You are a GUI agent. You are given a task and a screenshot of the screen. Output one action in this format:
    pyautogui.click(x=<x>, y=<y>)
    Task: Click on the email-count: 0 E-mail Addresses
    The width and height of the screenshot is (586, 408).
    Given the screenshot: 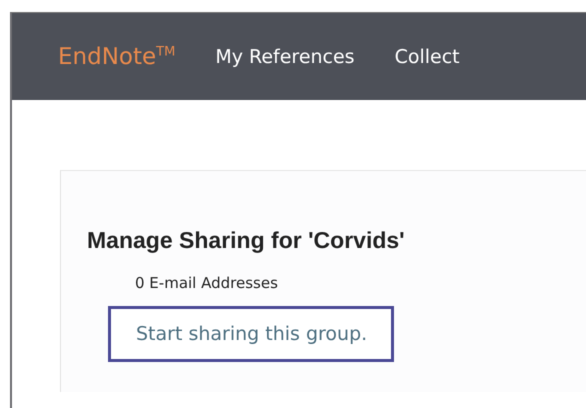 What is the action you would take?
    pyautogui.click(x=207, y=283)
    